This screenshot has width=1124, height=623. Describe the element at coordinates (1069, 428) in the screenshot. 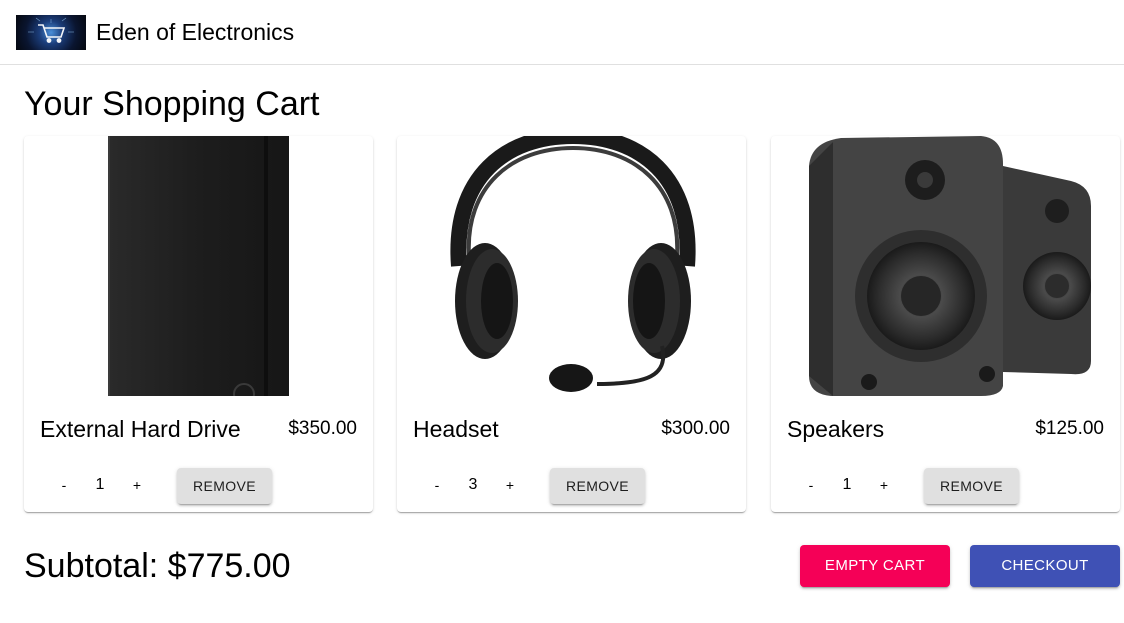

I see `item-price: $125.00` at that location.